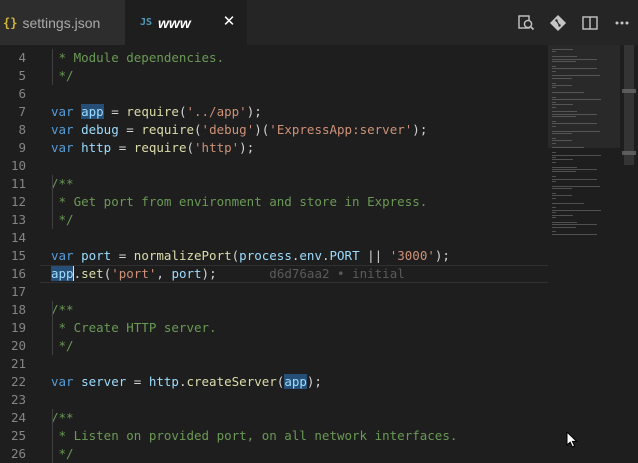 The width and height of the screenshot is (638, 463). I want to click on line-number: 21, so click(18, 363).